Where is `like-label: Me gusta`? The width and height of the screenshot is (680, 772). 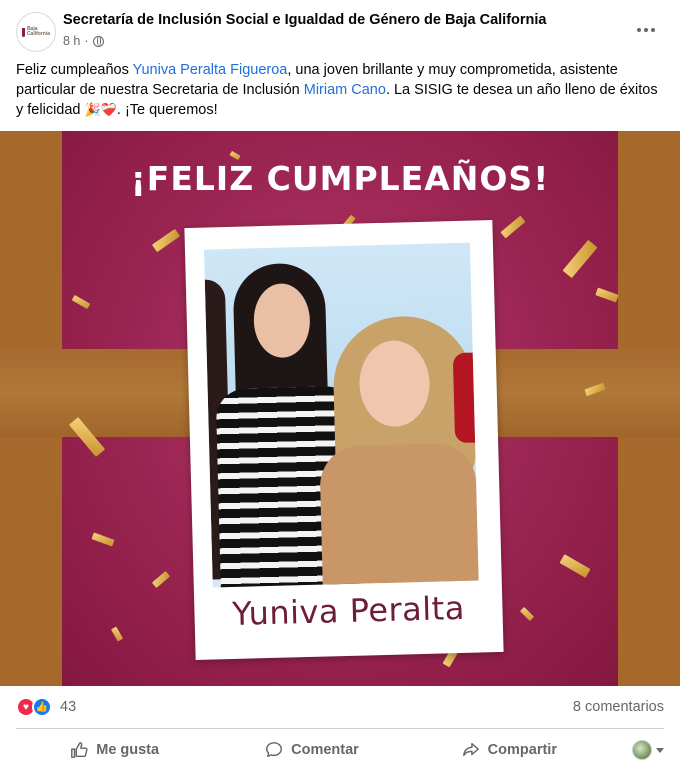 like-label: Me gusta is located at coordinates (128, 750).